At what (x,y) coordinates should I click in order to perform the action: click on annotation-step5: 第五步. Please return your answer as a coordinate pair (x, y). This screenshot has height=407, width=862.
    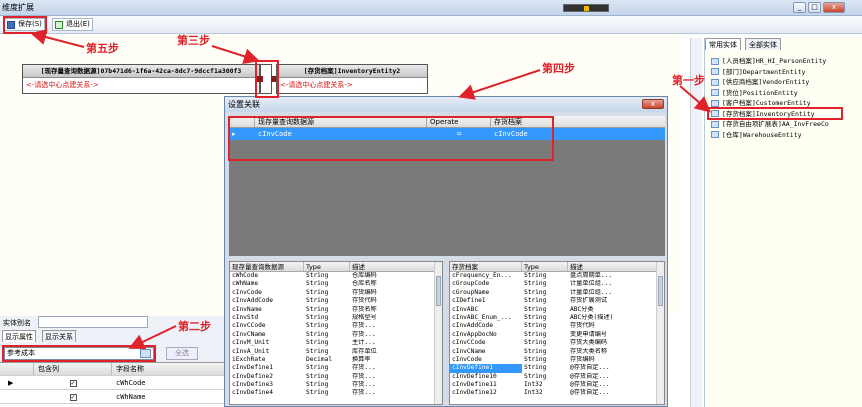
    Looking at the image, I should click on (102, 48).